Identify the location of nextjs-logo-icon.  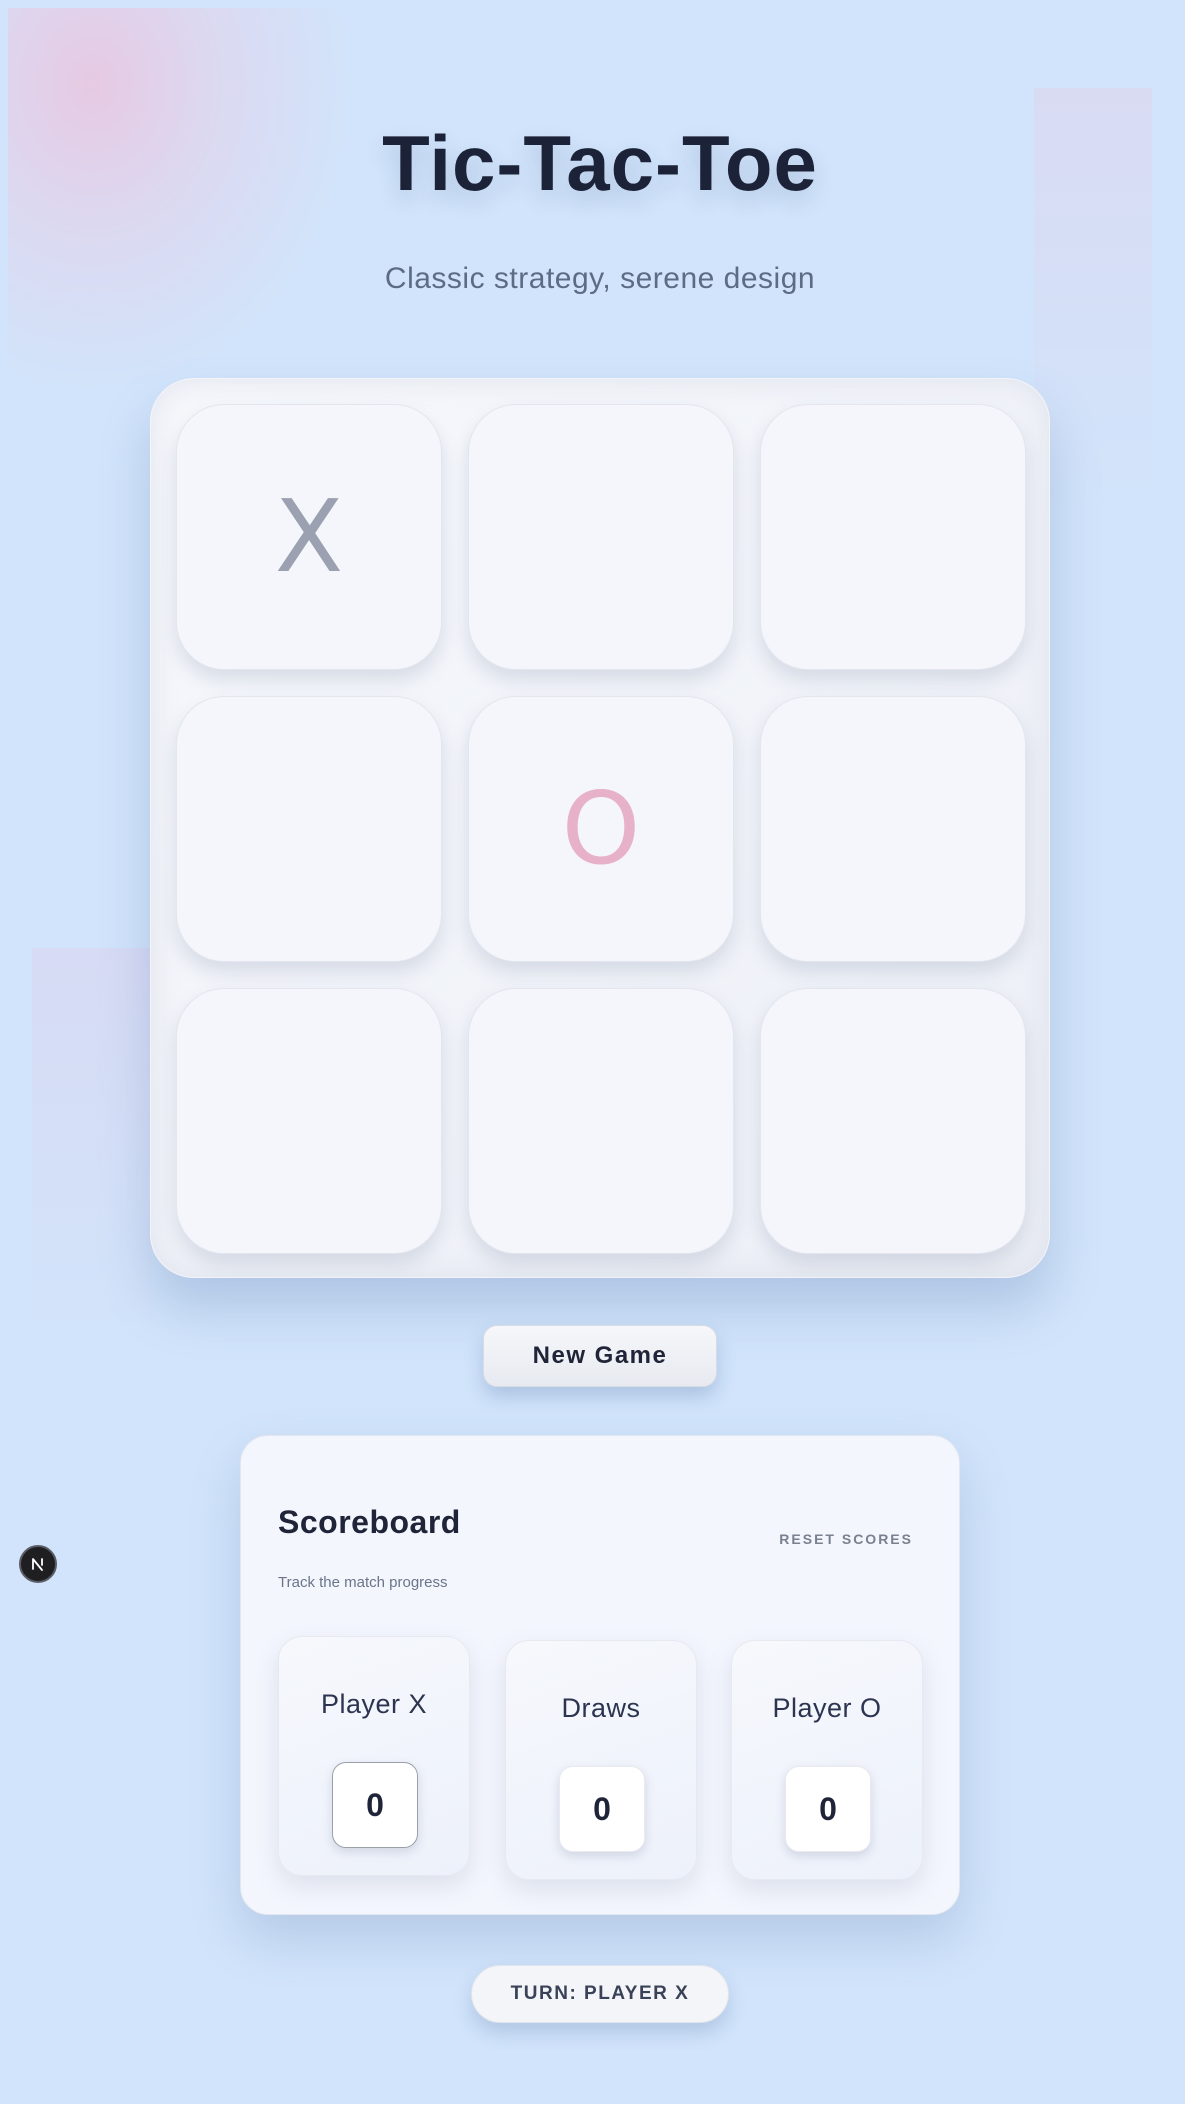
(38, 1564).